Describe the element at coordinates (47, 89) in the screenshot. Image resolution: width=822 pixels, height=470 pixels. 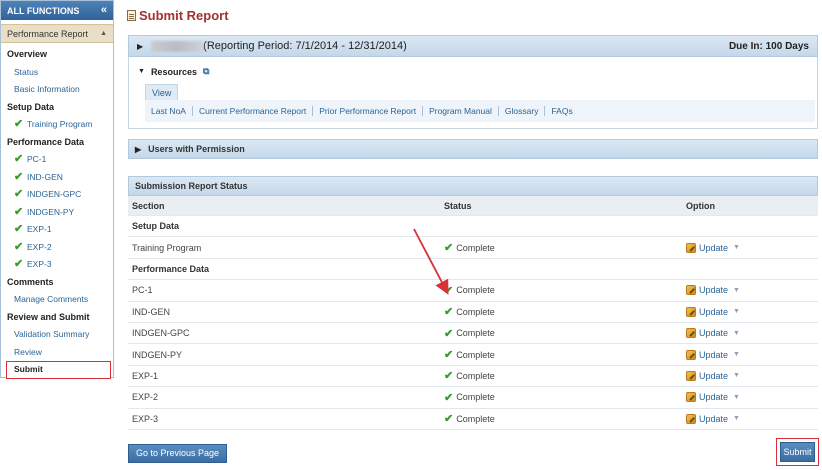
I see `sidebar-item-label: Basic Information` at that location.